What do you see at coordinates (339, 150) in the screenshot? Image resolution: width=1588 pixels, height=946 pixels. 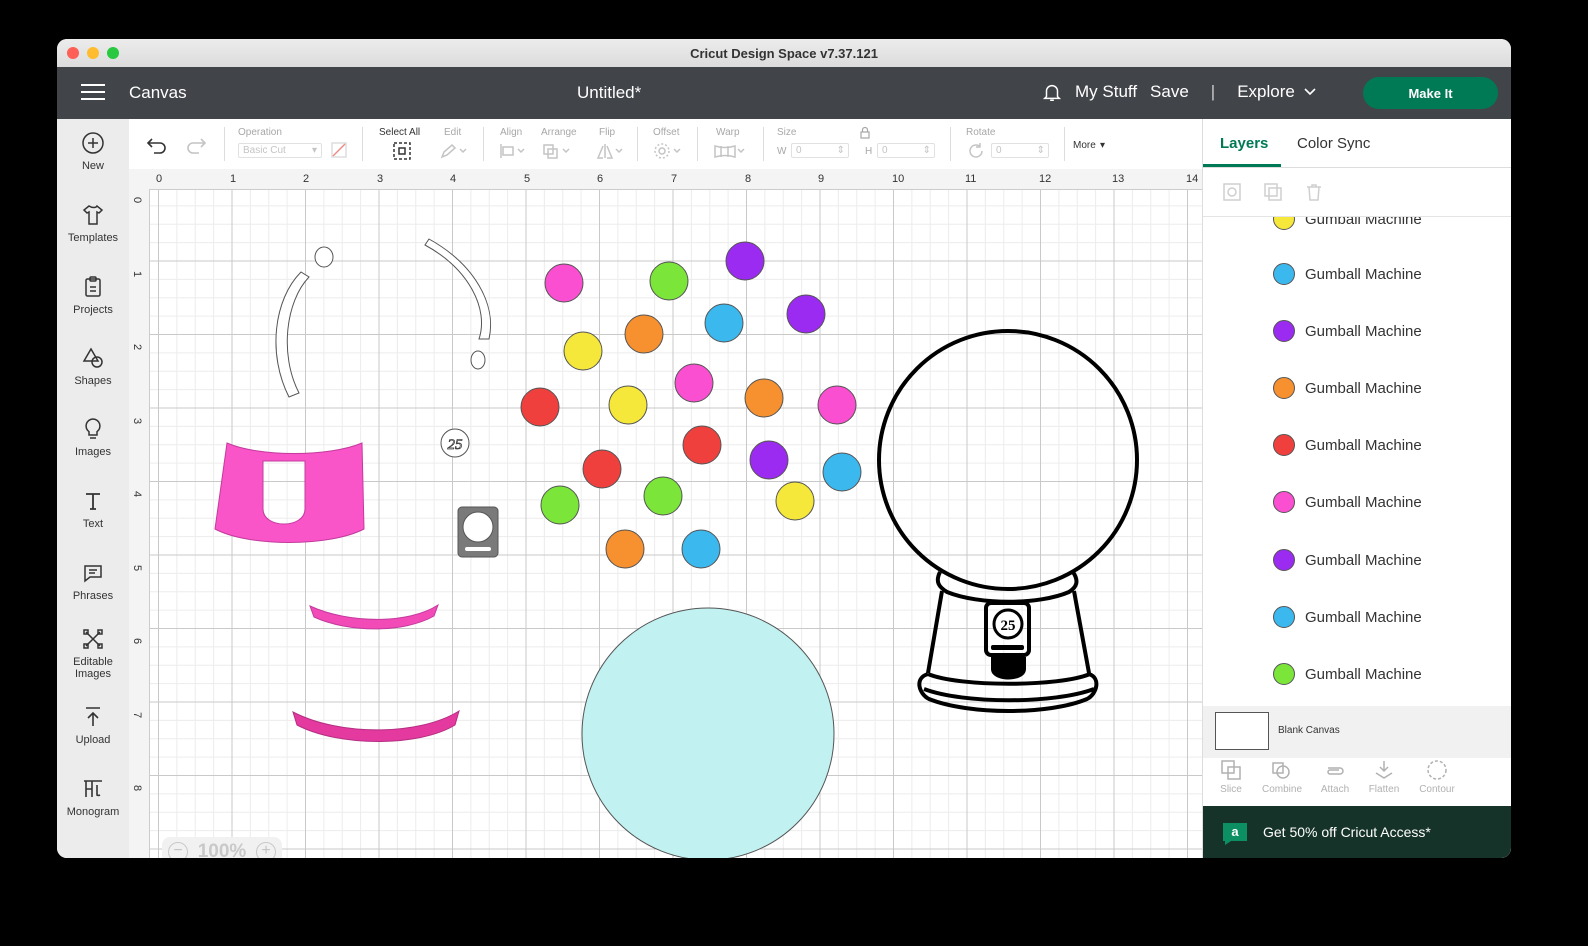 I see `pen-slash-icon` at bounding box center [339, 150].